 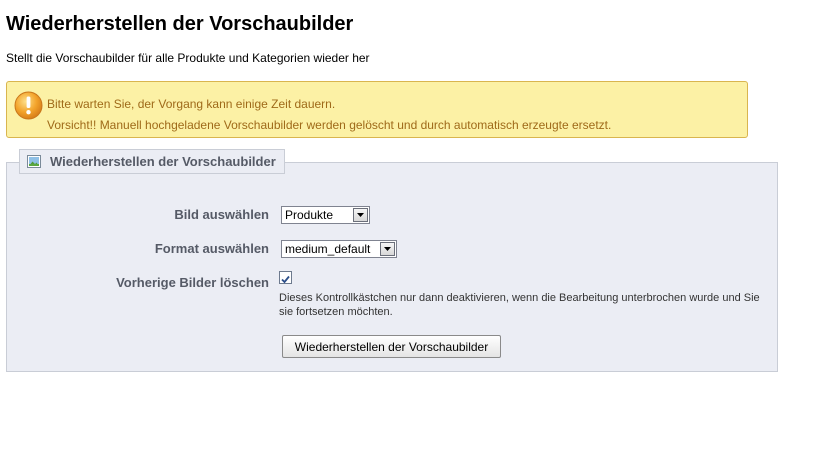 I want to click on image-type-select: Produkte, so click(x=325, y=215).